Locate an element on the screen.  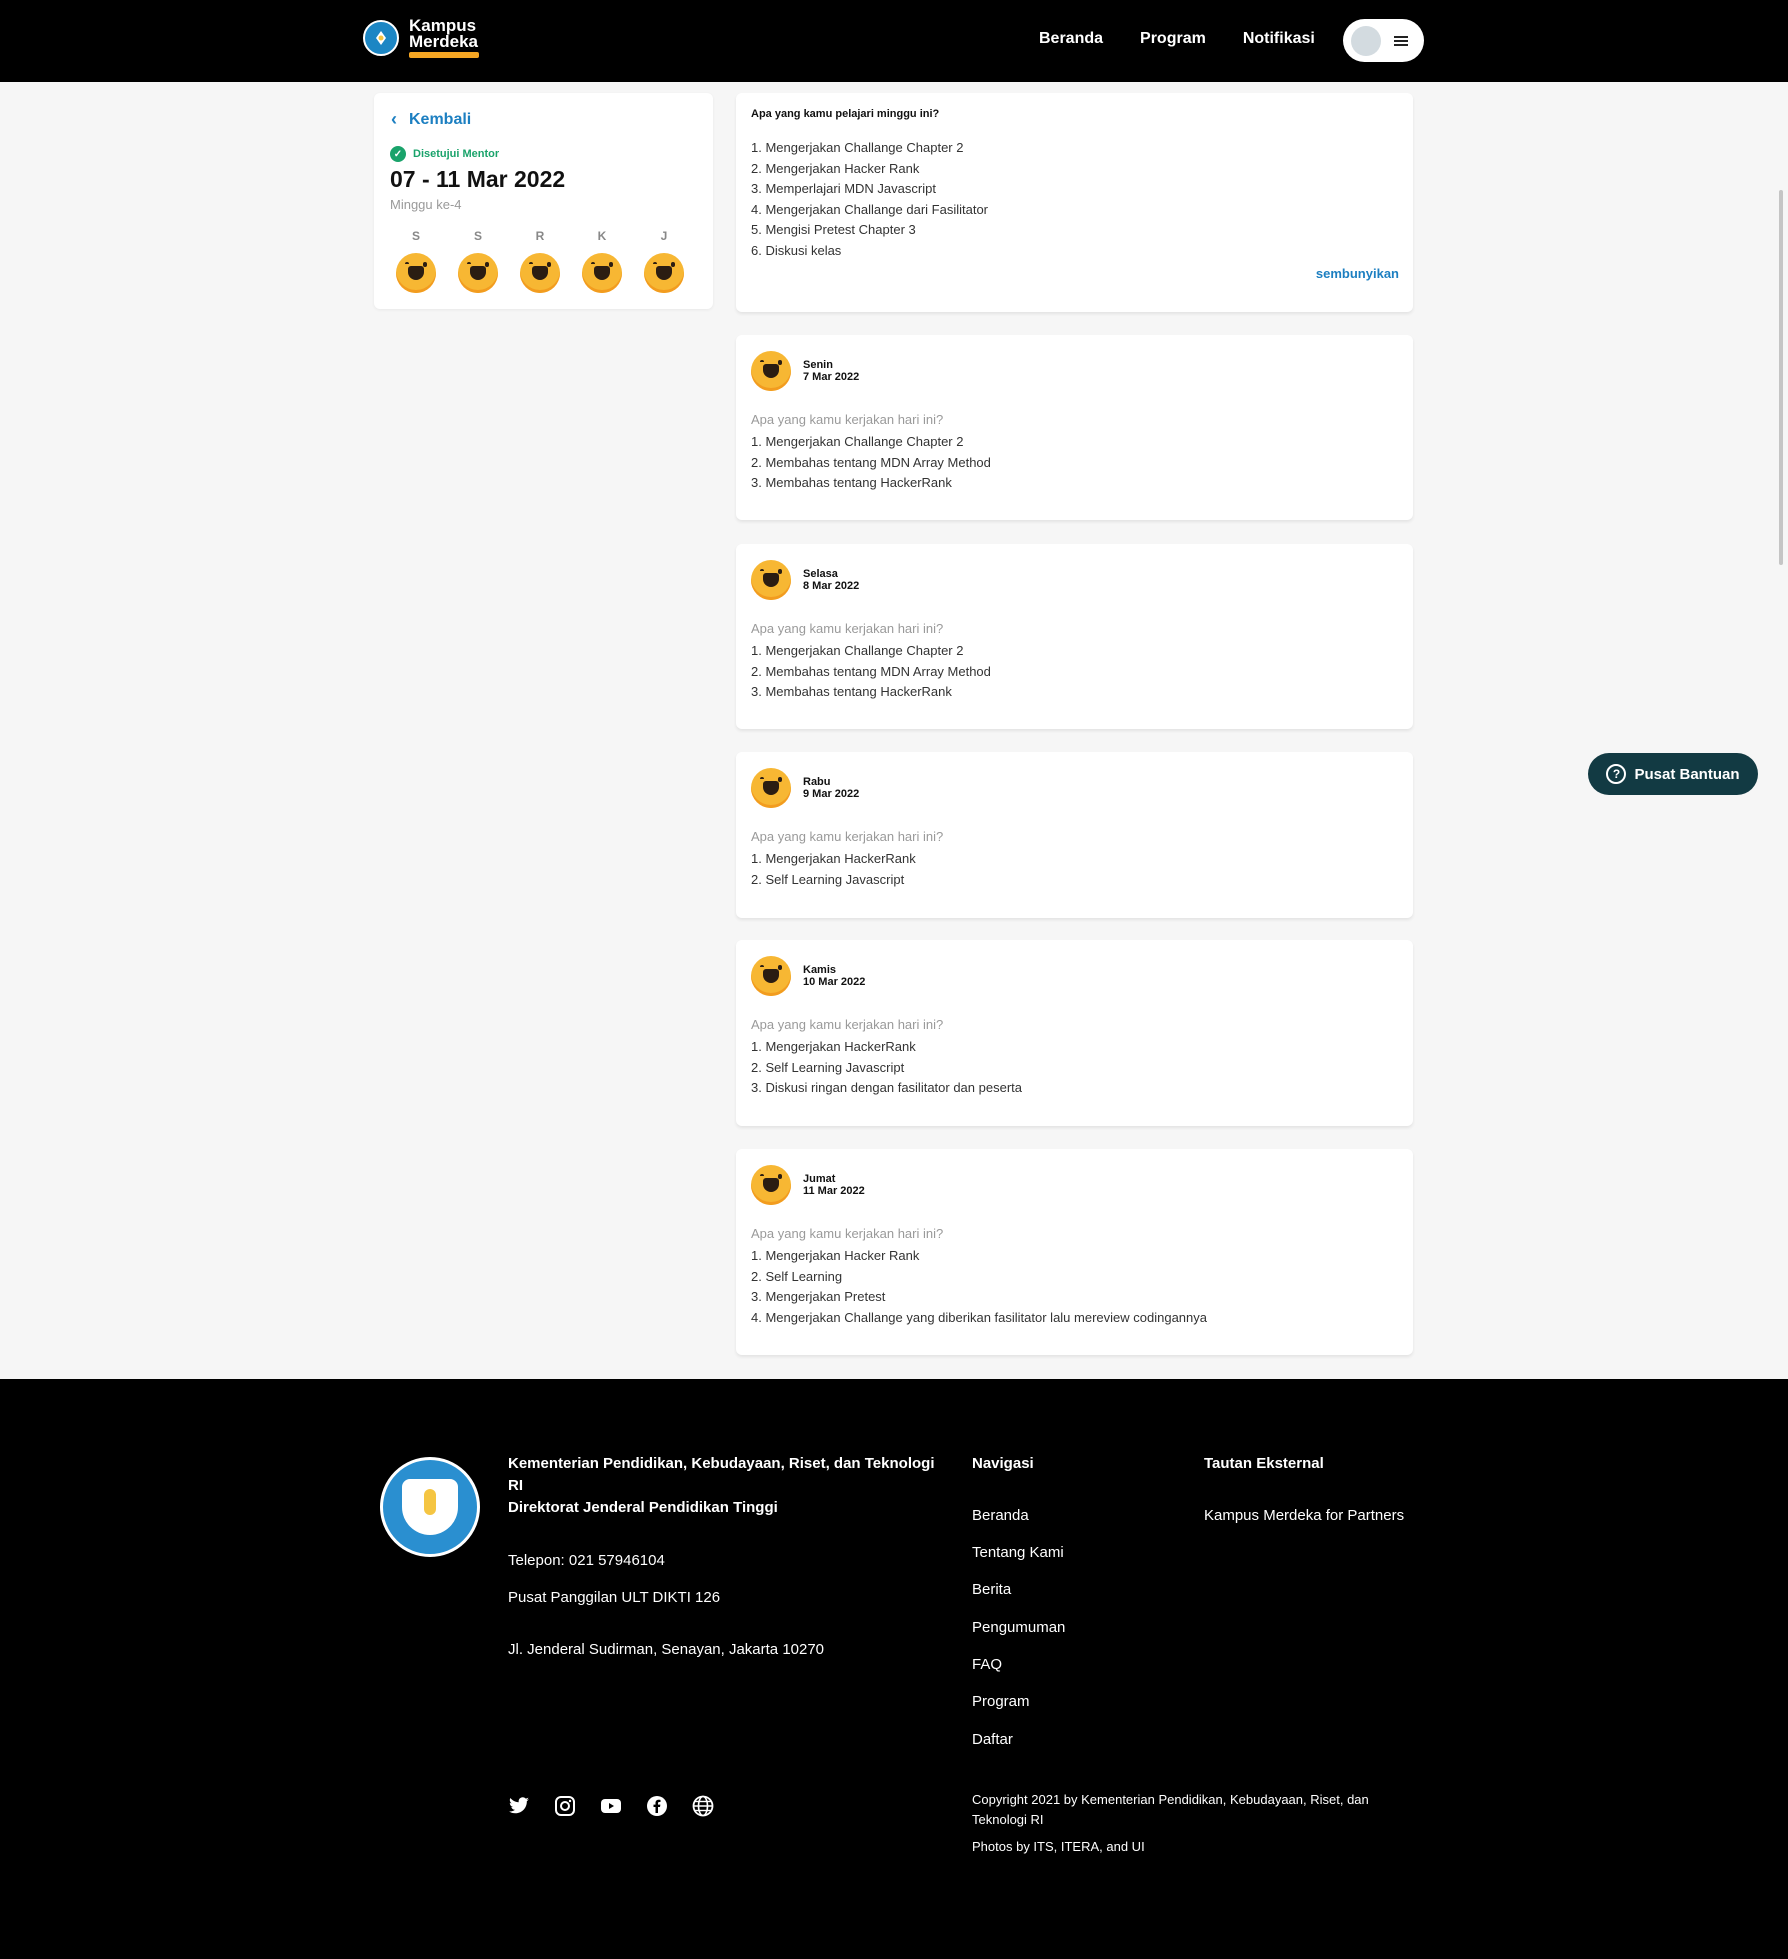
footer-link-berita: Berita is located at coordinates (991, 1589).